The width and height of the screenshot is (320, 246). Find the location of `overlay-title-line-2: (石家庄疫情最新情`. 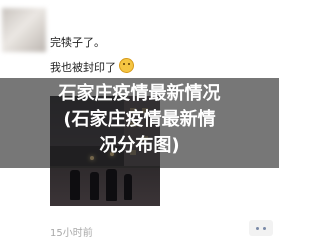

overlay-title-line-2: (石家庄疫情最新情 is located at coordinates (139, 119).